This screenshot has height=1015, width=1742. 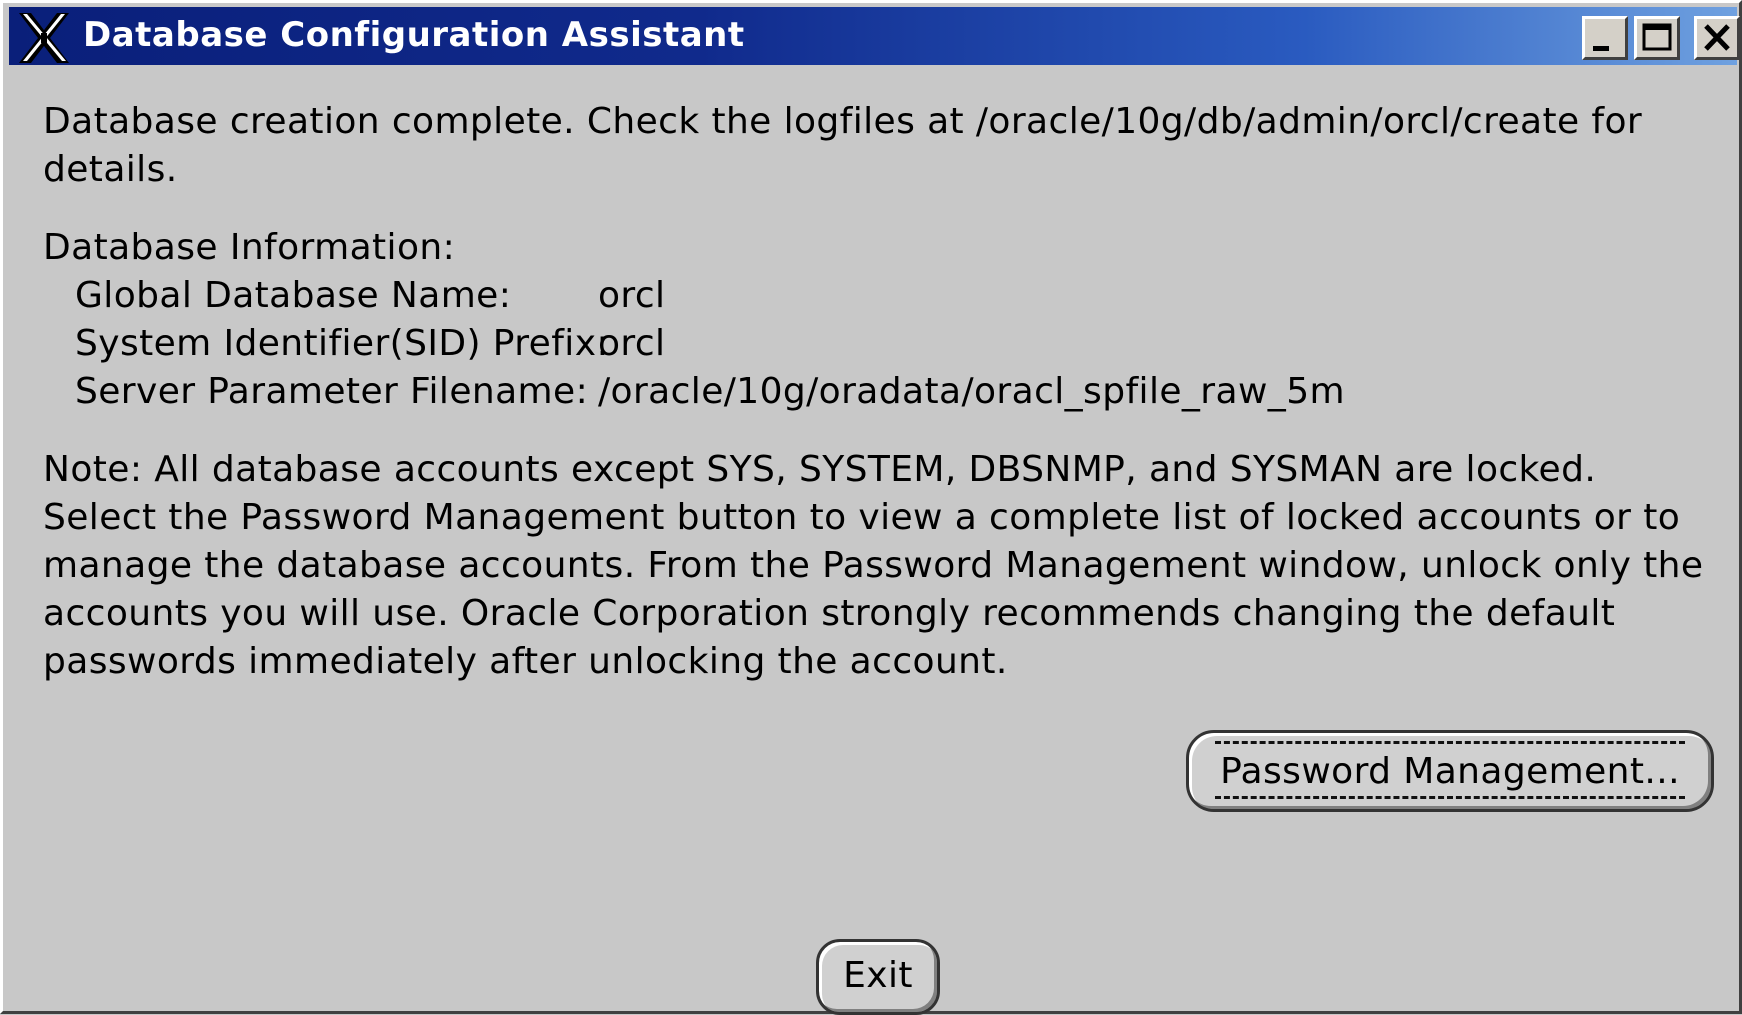 What do you see at coordinates (873, 344) in the screenshot?
I see `info-row-sid-prefix: System Identifier(SID) Prefix: orcl` at bounding box center [873, 344].